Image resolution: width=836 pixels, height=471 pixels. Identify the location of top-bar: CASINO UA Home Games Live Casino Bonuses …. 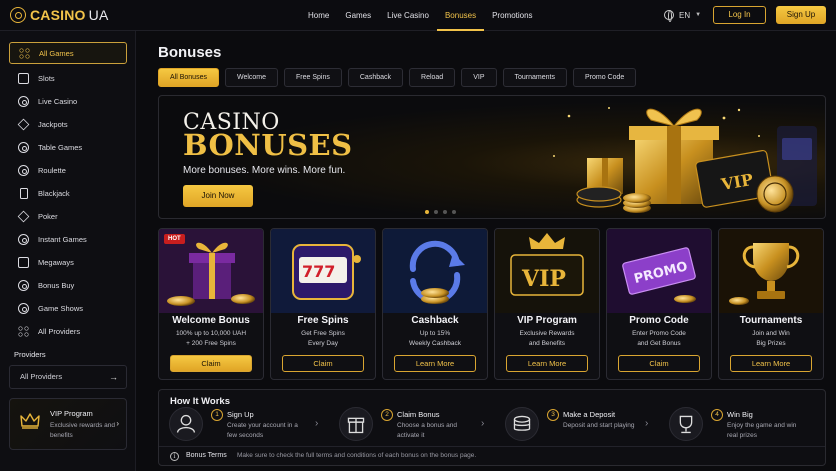
(418, 15).